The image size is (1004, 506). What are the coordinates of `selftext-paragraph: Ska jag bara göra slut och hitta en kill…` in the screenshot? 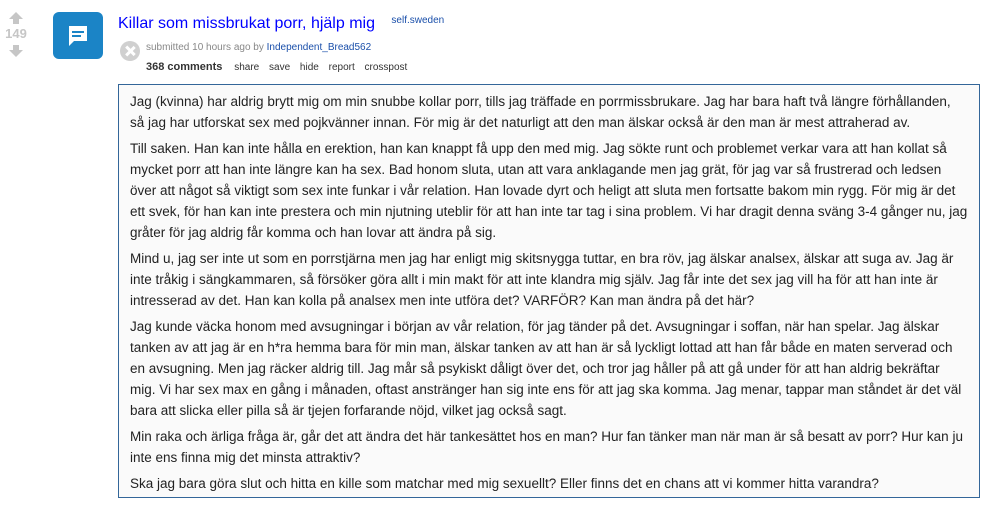 It's located at (504, 483).